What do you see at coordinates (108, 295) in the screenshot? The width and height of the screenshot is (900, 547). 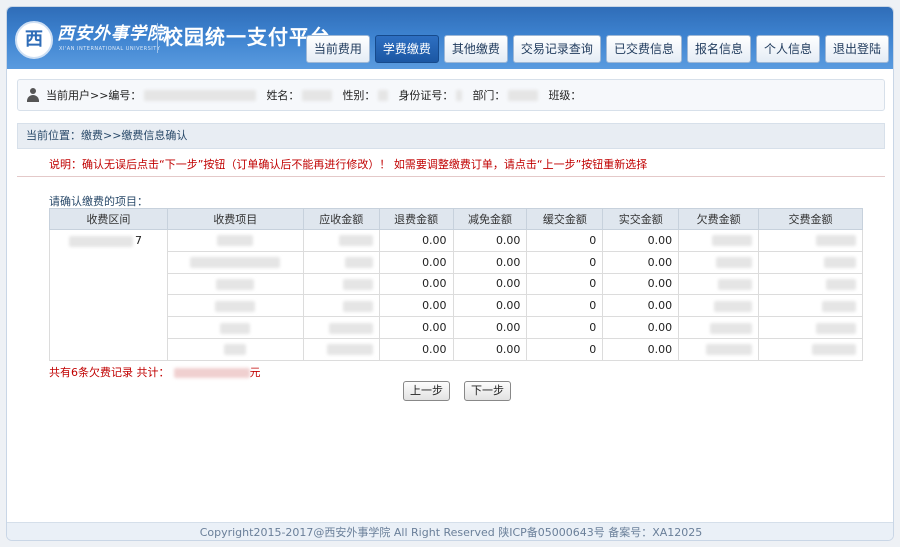 I see `period-cell: 7` at bounding box center [108, 295].